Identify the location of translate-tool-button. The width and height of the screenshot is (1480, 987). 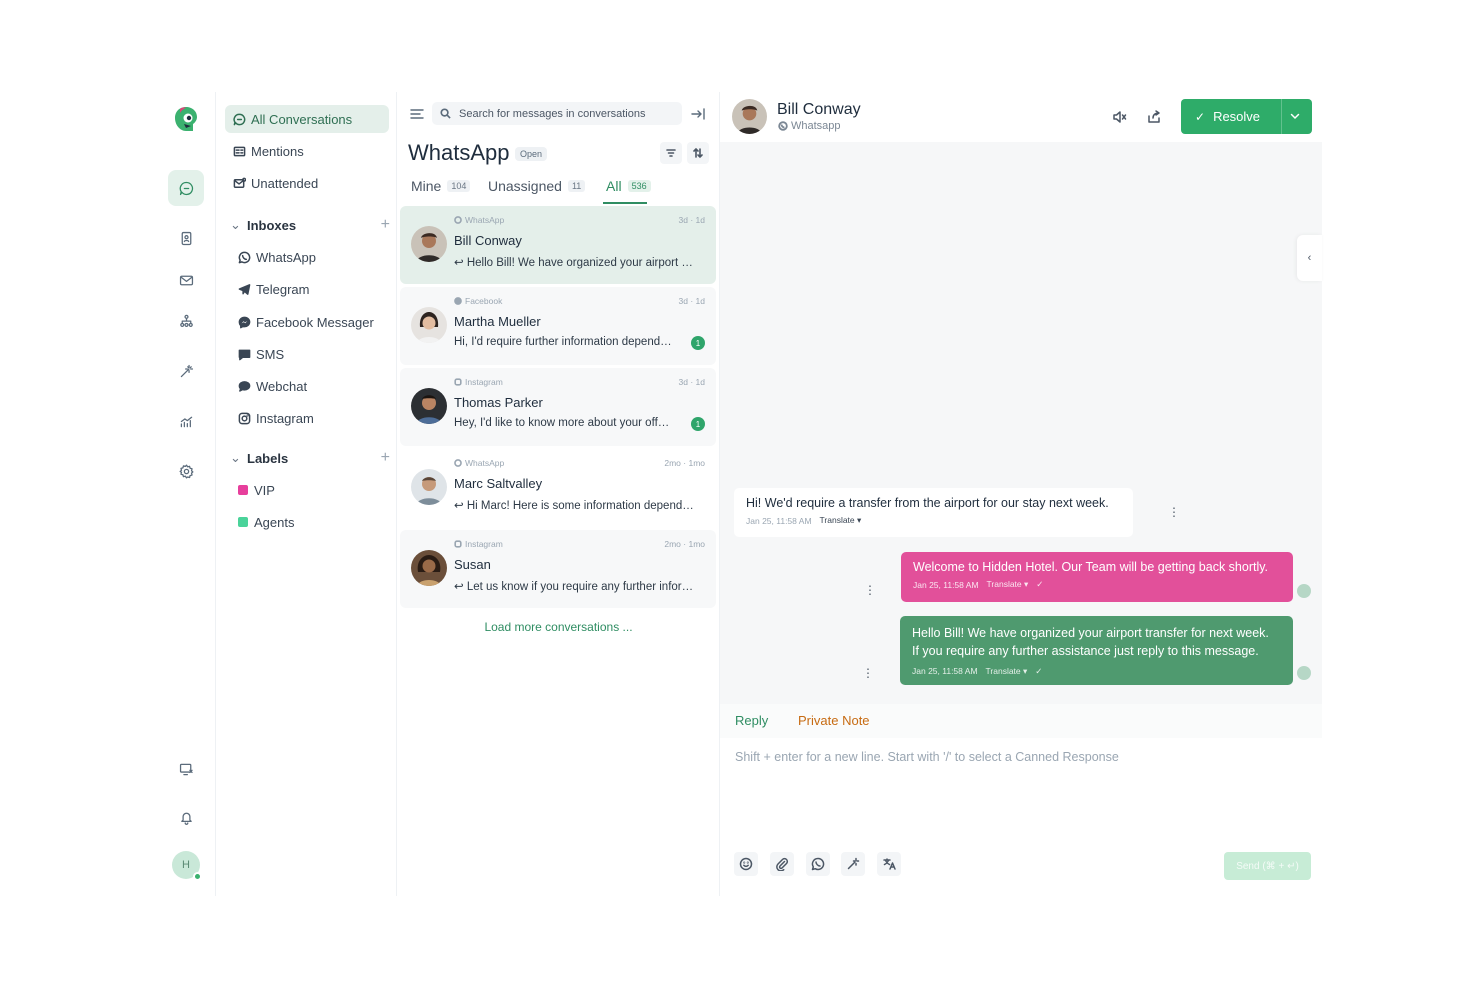
(889, 864).